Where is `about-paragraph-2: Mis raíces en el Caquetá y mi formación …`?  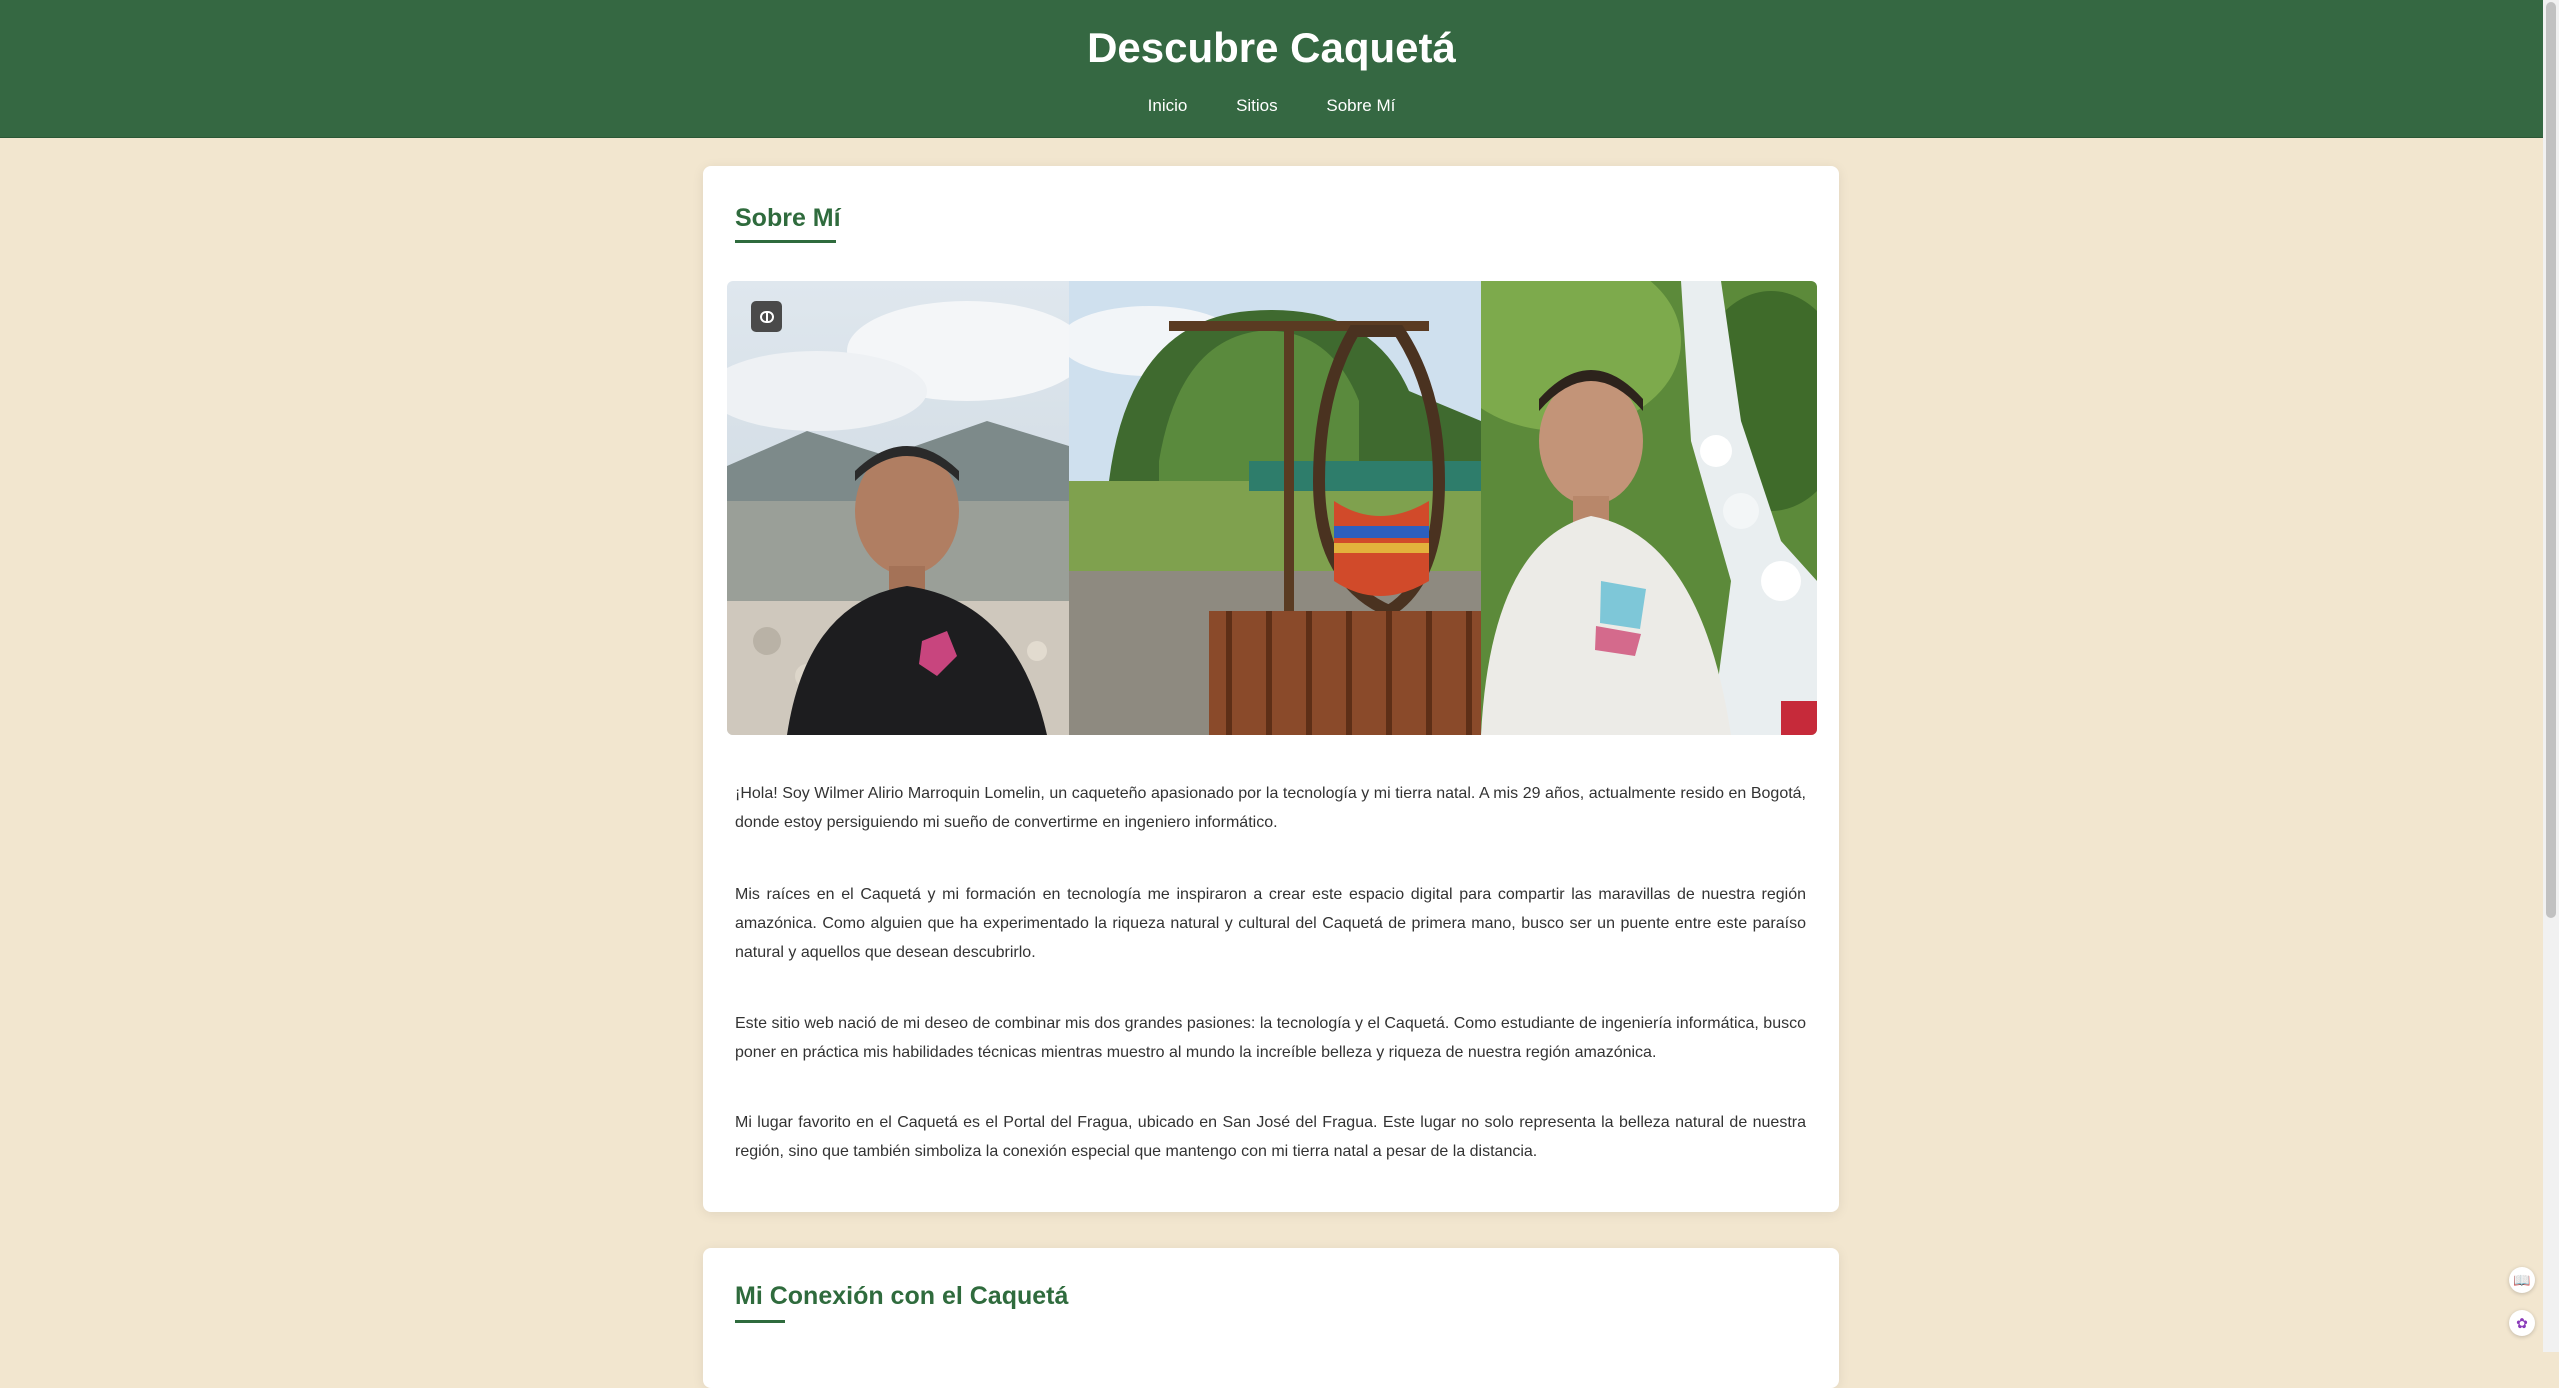 about-paragraph-2: Mis raíces en el Caquetá y mi formación … is located at coordinates (1270, 923).